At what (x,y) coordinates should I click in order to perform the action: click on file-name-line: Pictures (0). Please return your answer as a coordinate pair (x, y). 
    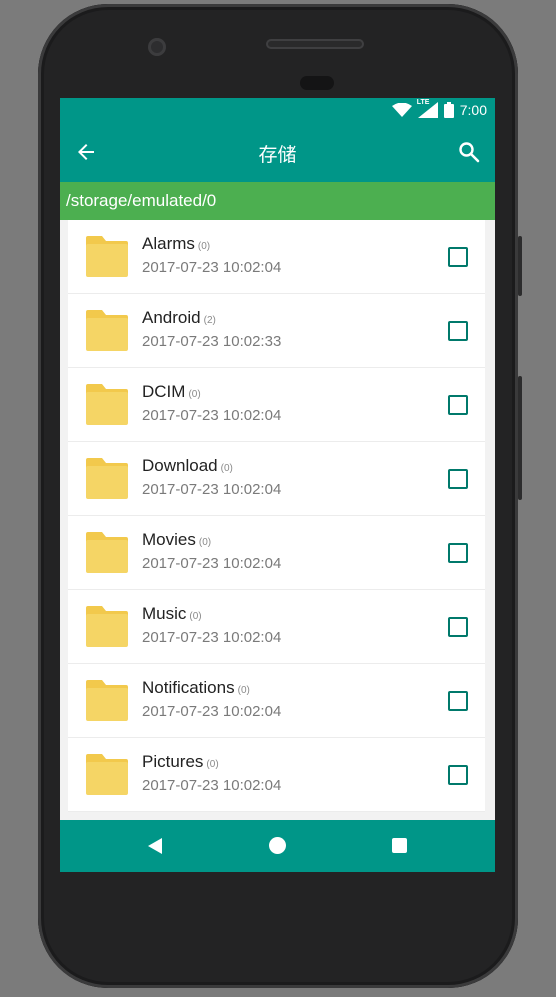
    Looking at the image, I should click on (180, 762).